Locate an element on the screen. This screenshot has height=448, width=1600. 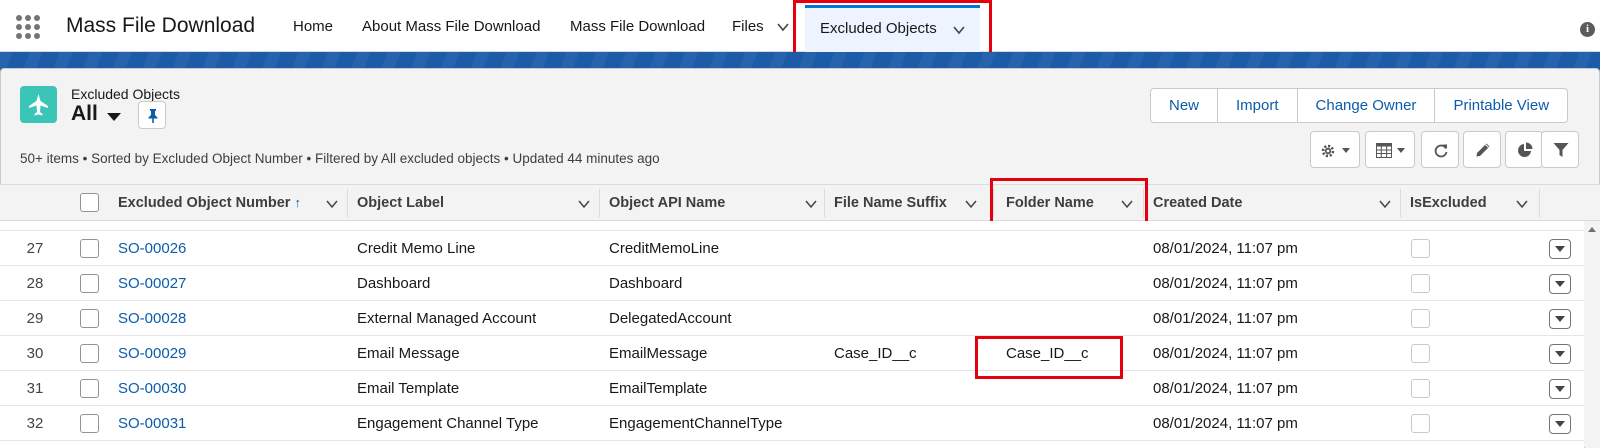
excluded-object-number-link: SO-00031 is located at coordinates (152, 423).